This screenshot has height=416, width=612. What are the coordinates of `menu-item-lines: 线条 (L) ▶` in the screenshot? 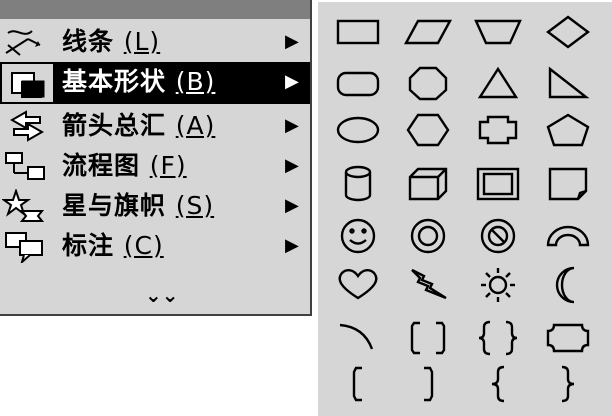 It's located at (155, 42).